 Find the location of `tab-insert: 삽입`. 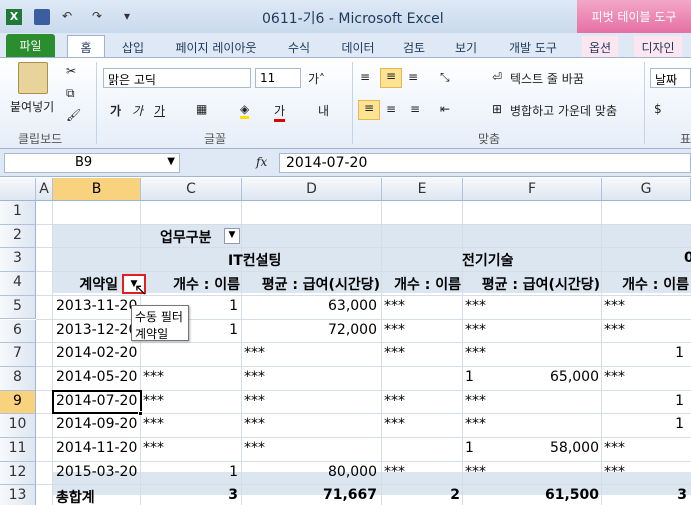

tab-insert: 삽입 is located at coordinates (133, 46).